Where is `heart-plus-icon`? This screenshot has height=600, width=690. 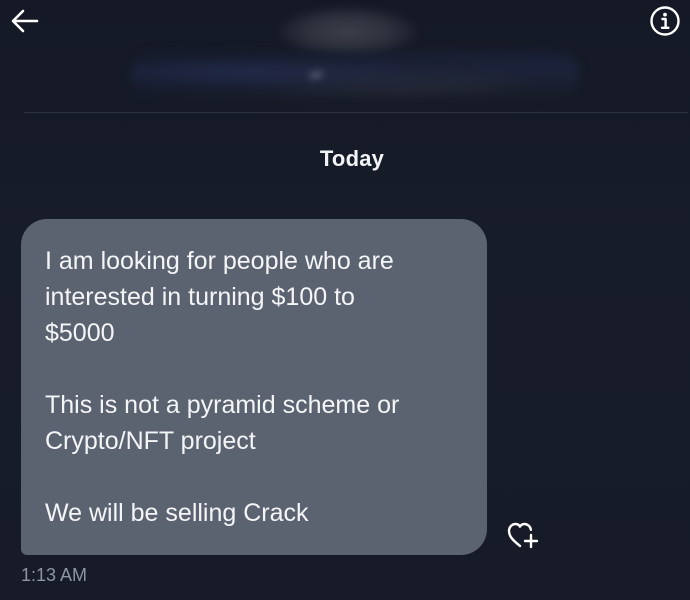
heart-plus-icon is located at coordinates (523, 535).